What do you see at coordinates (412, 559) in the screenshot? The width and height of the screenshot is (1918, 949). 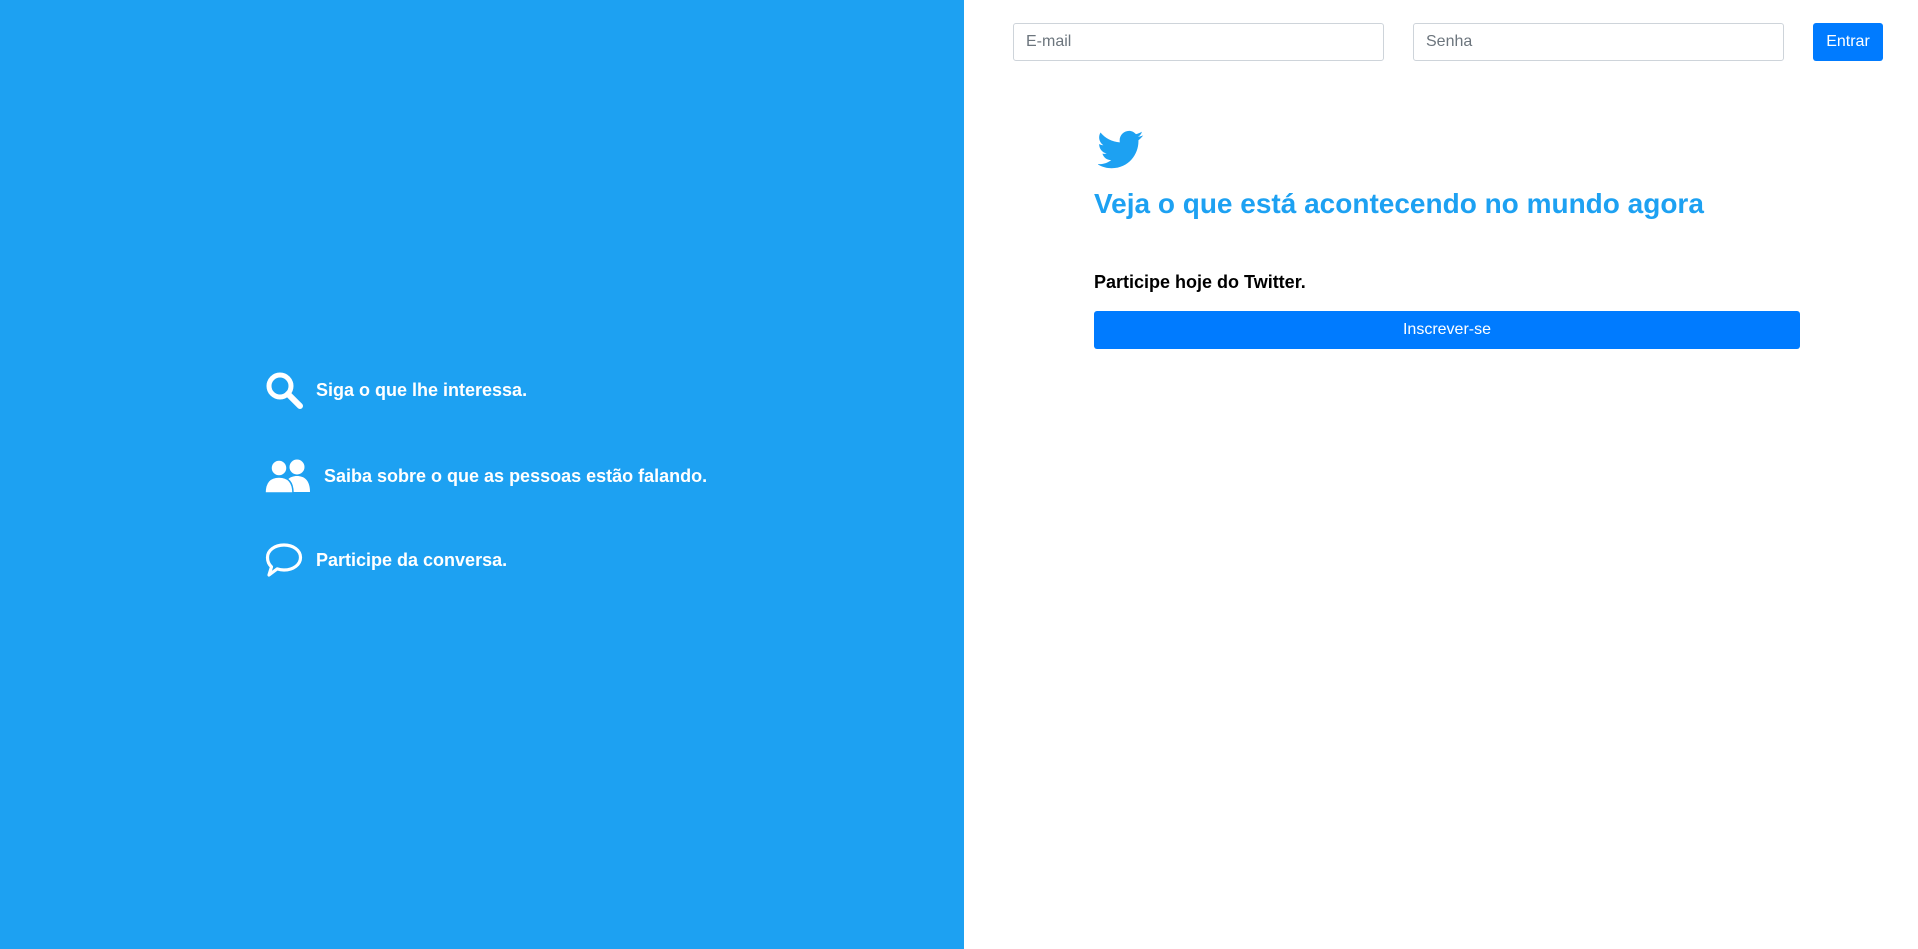 I see `feature-conversation-text: Participe da conversa.` at bounding box center [412, 559].